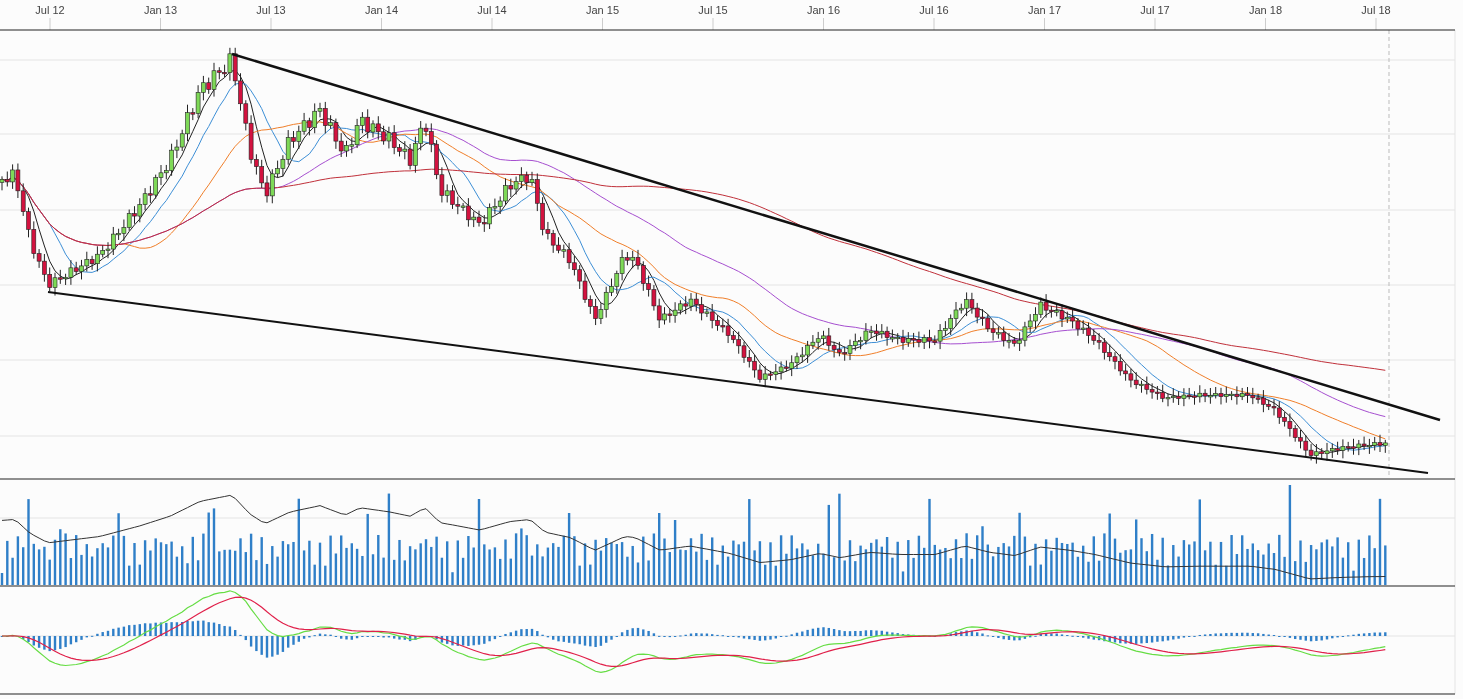 Image resolution: width=1463 pixels, height=699 pixels. Describe the element at coordinates (1155, 10) in the screenshot. I see `axis-label: Jul 17` at that location.